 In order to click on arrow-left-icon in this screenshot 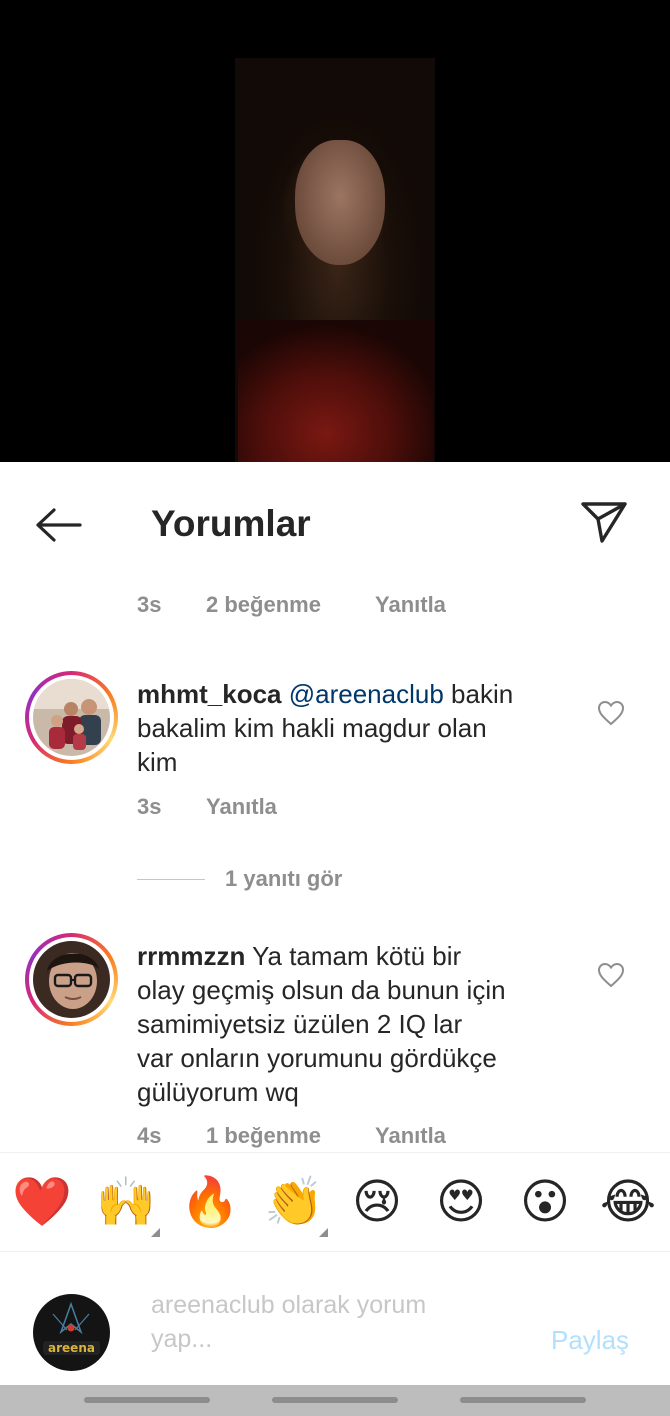, I will do `click(59, 525)`.